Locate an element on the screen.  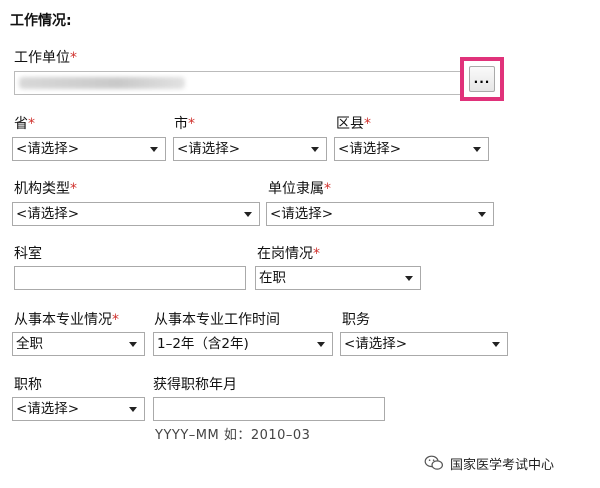
county-select-value: <请选择> is located at coordinates (370, 149).